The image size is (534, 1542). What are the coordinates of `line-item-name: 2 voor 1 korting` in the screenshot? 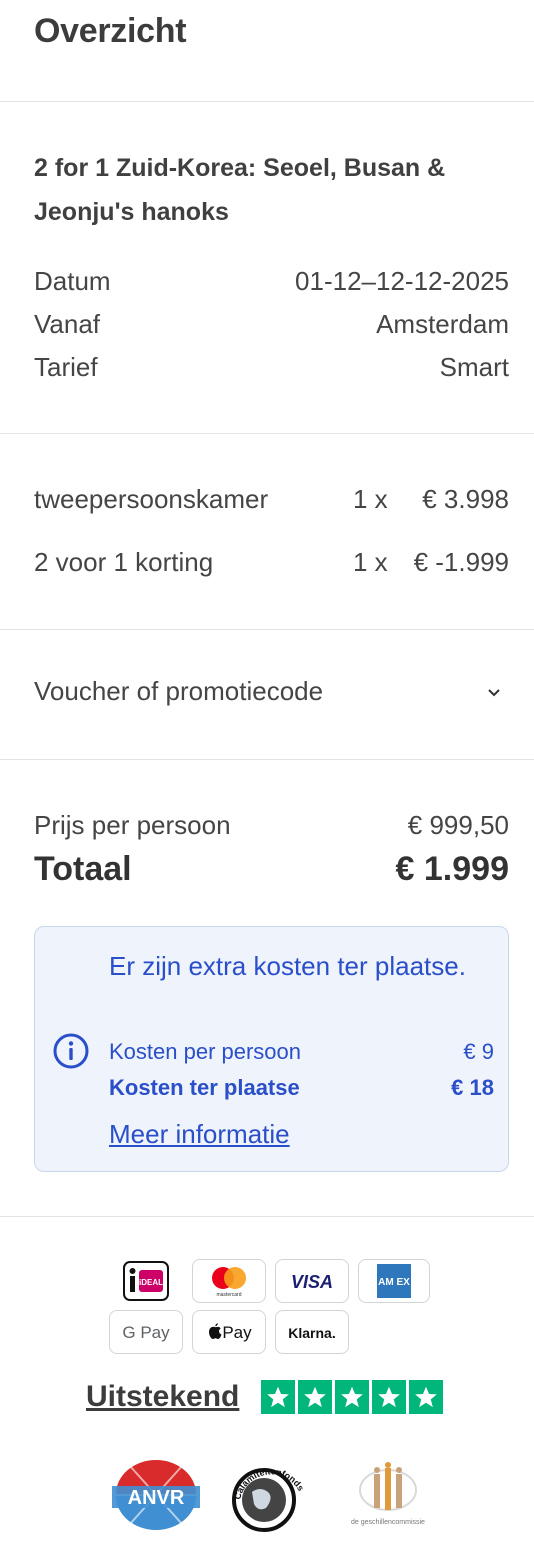 It's located at (124, 562).